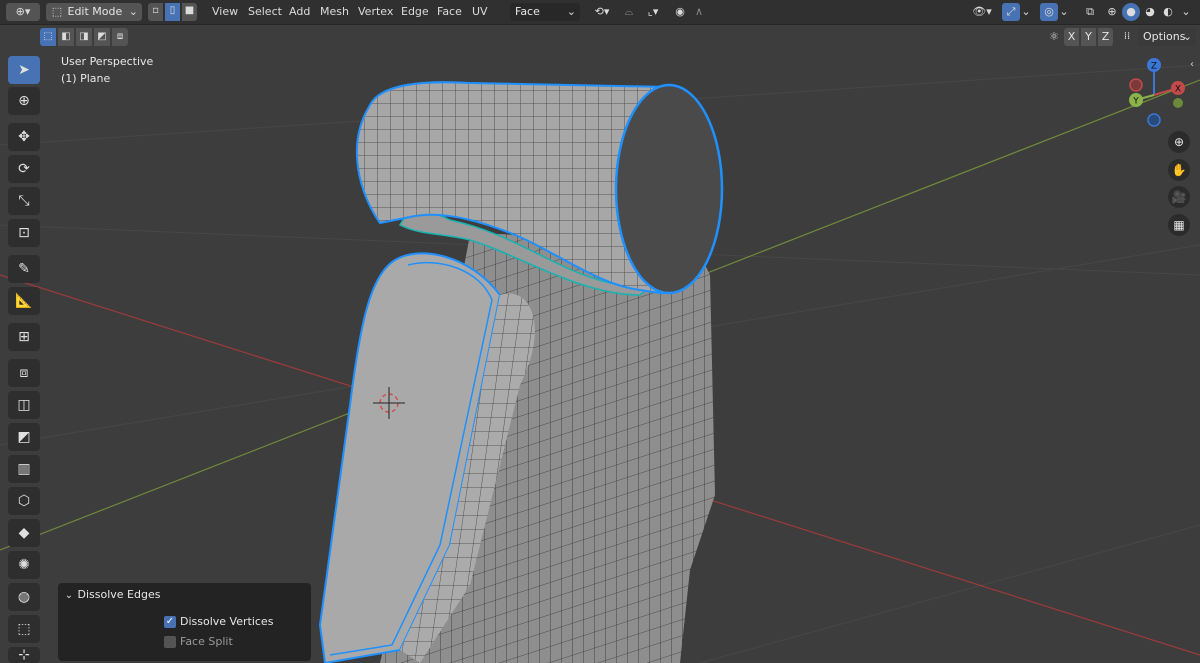  I want to click on options-dropdown: Options ⌄, so click(1167, 37).